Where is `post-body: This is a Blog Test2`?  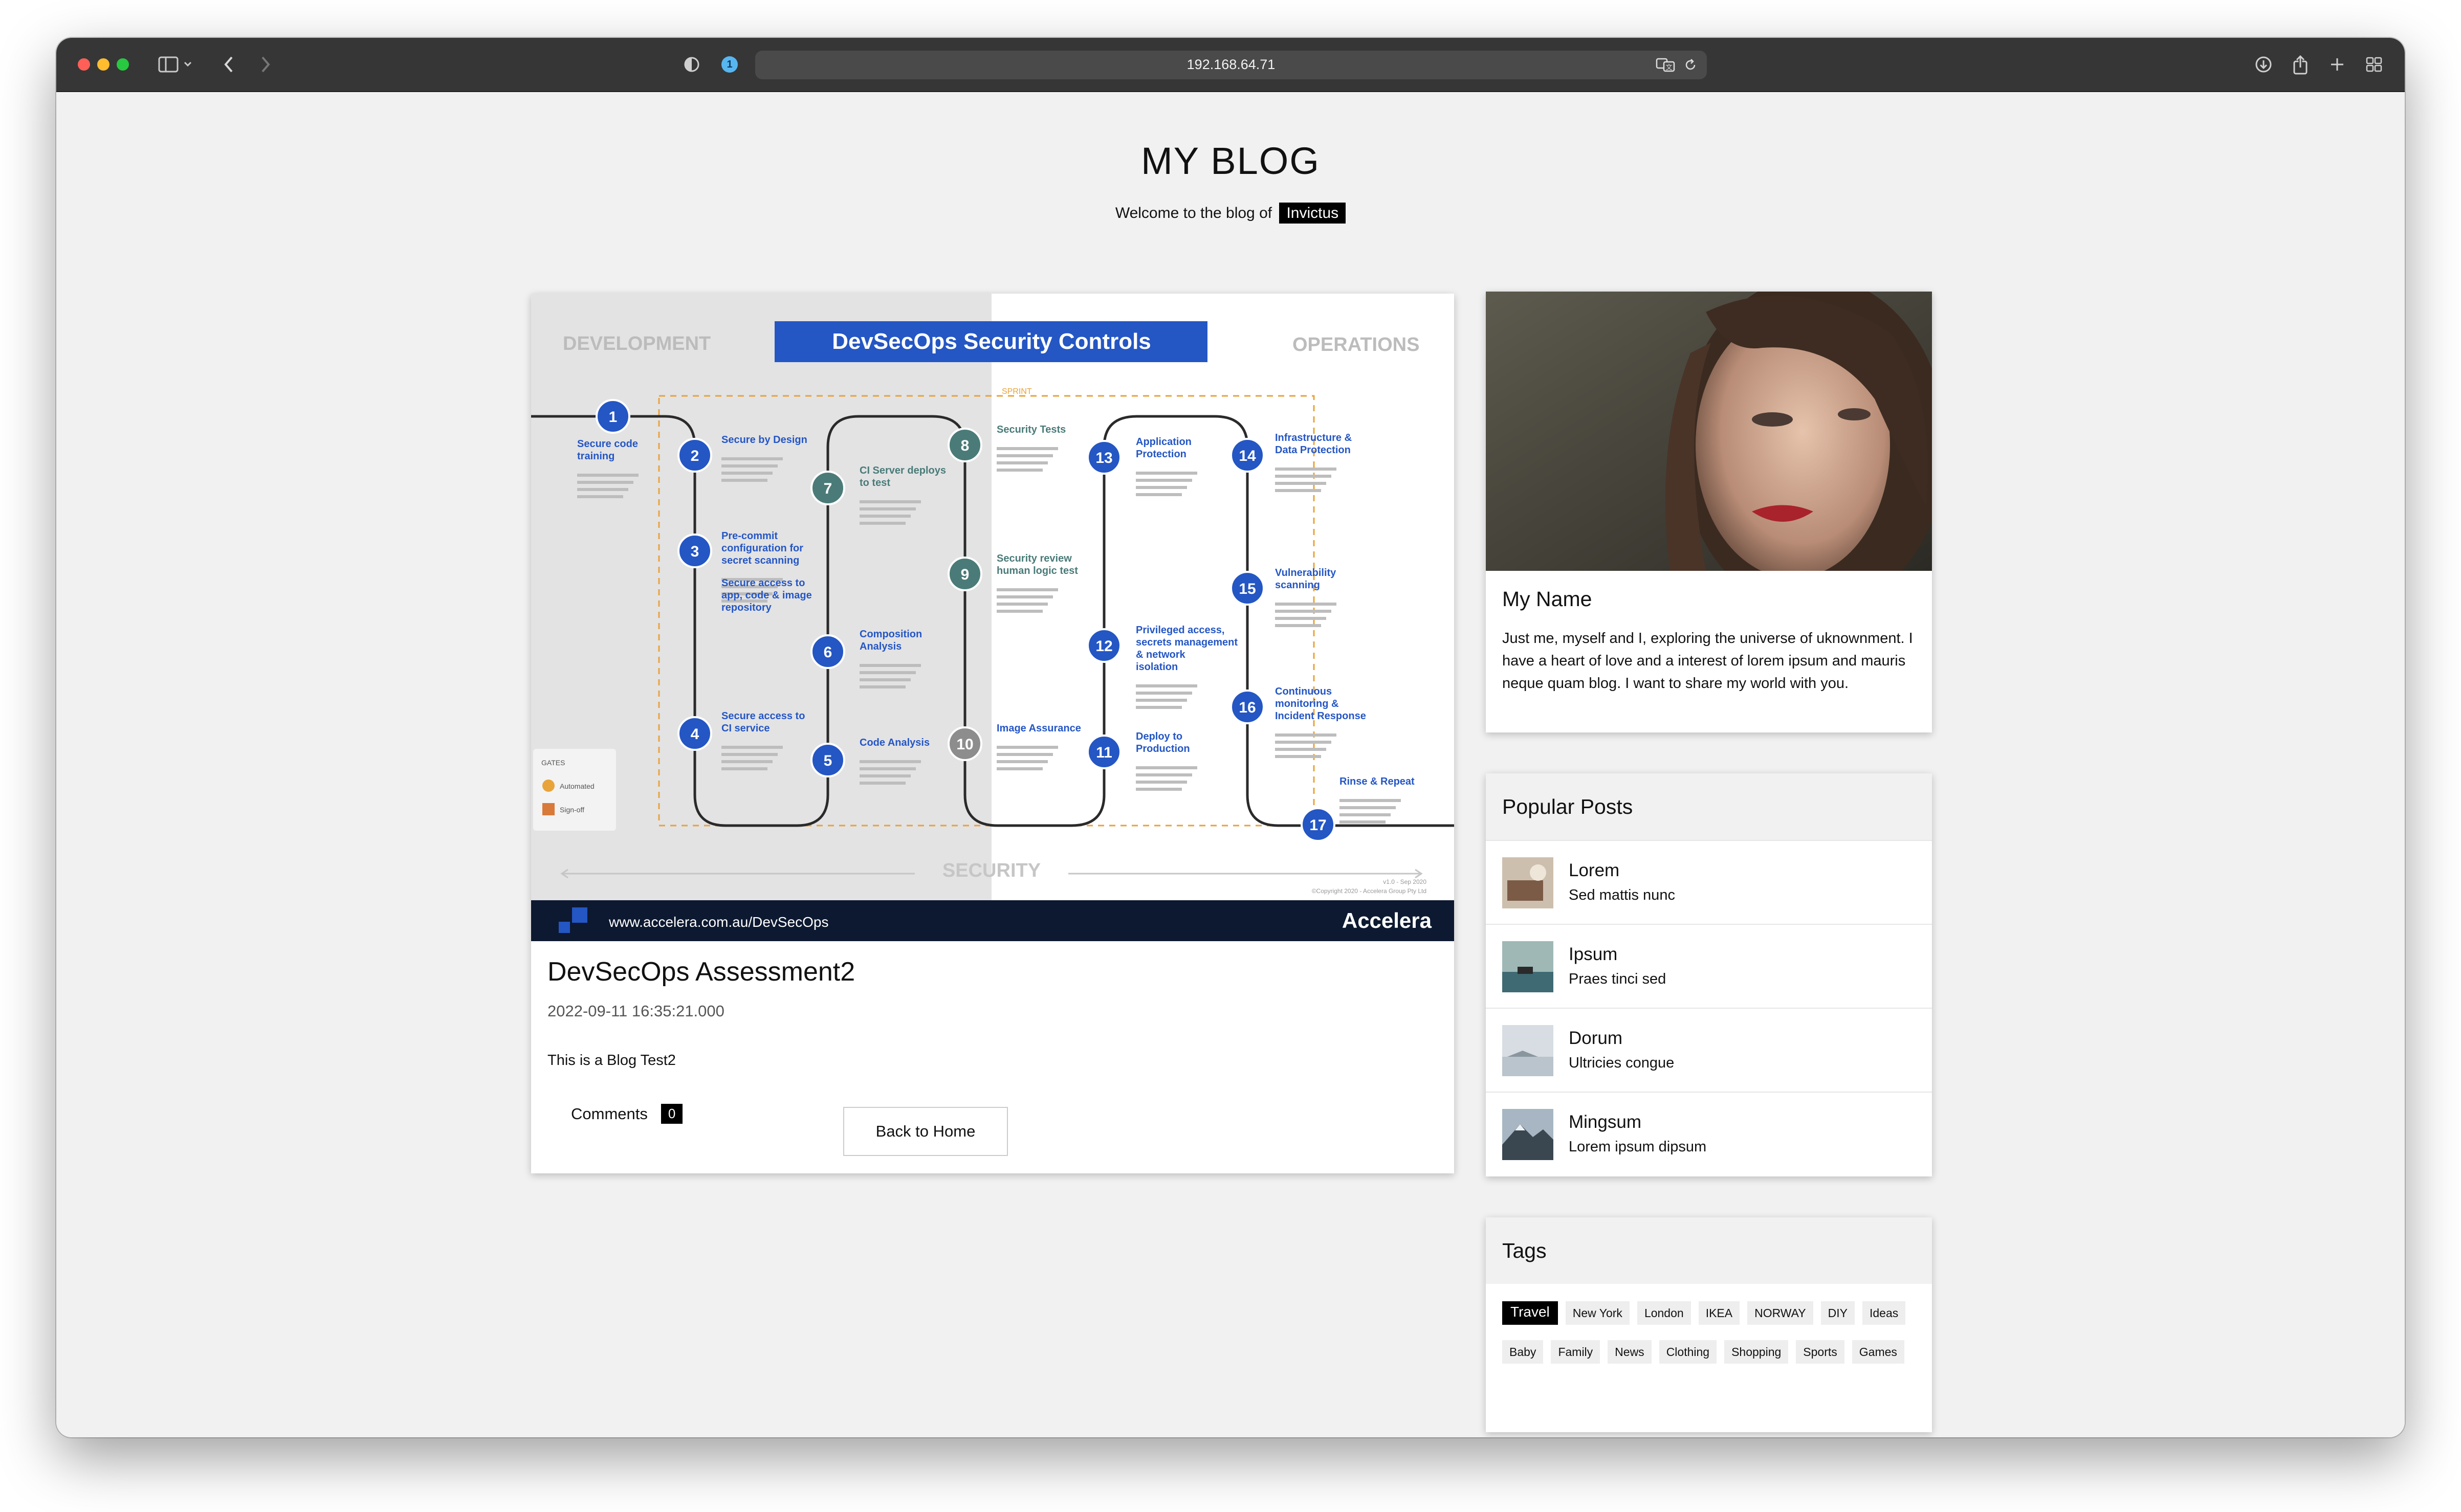
post-body: This is a Blog Test2 is located at coordinates (611, 1060).